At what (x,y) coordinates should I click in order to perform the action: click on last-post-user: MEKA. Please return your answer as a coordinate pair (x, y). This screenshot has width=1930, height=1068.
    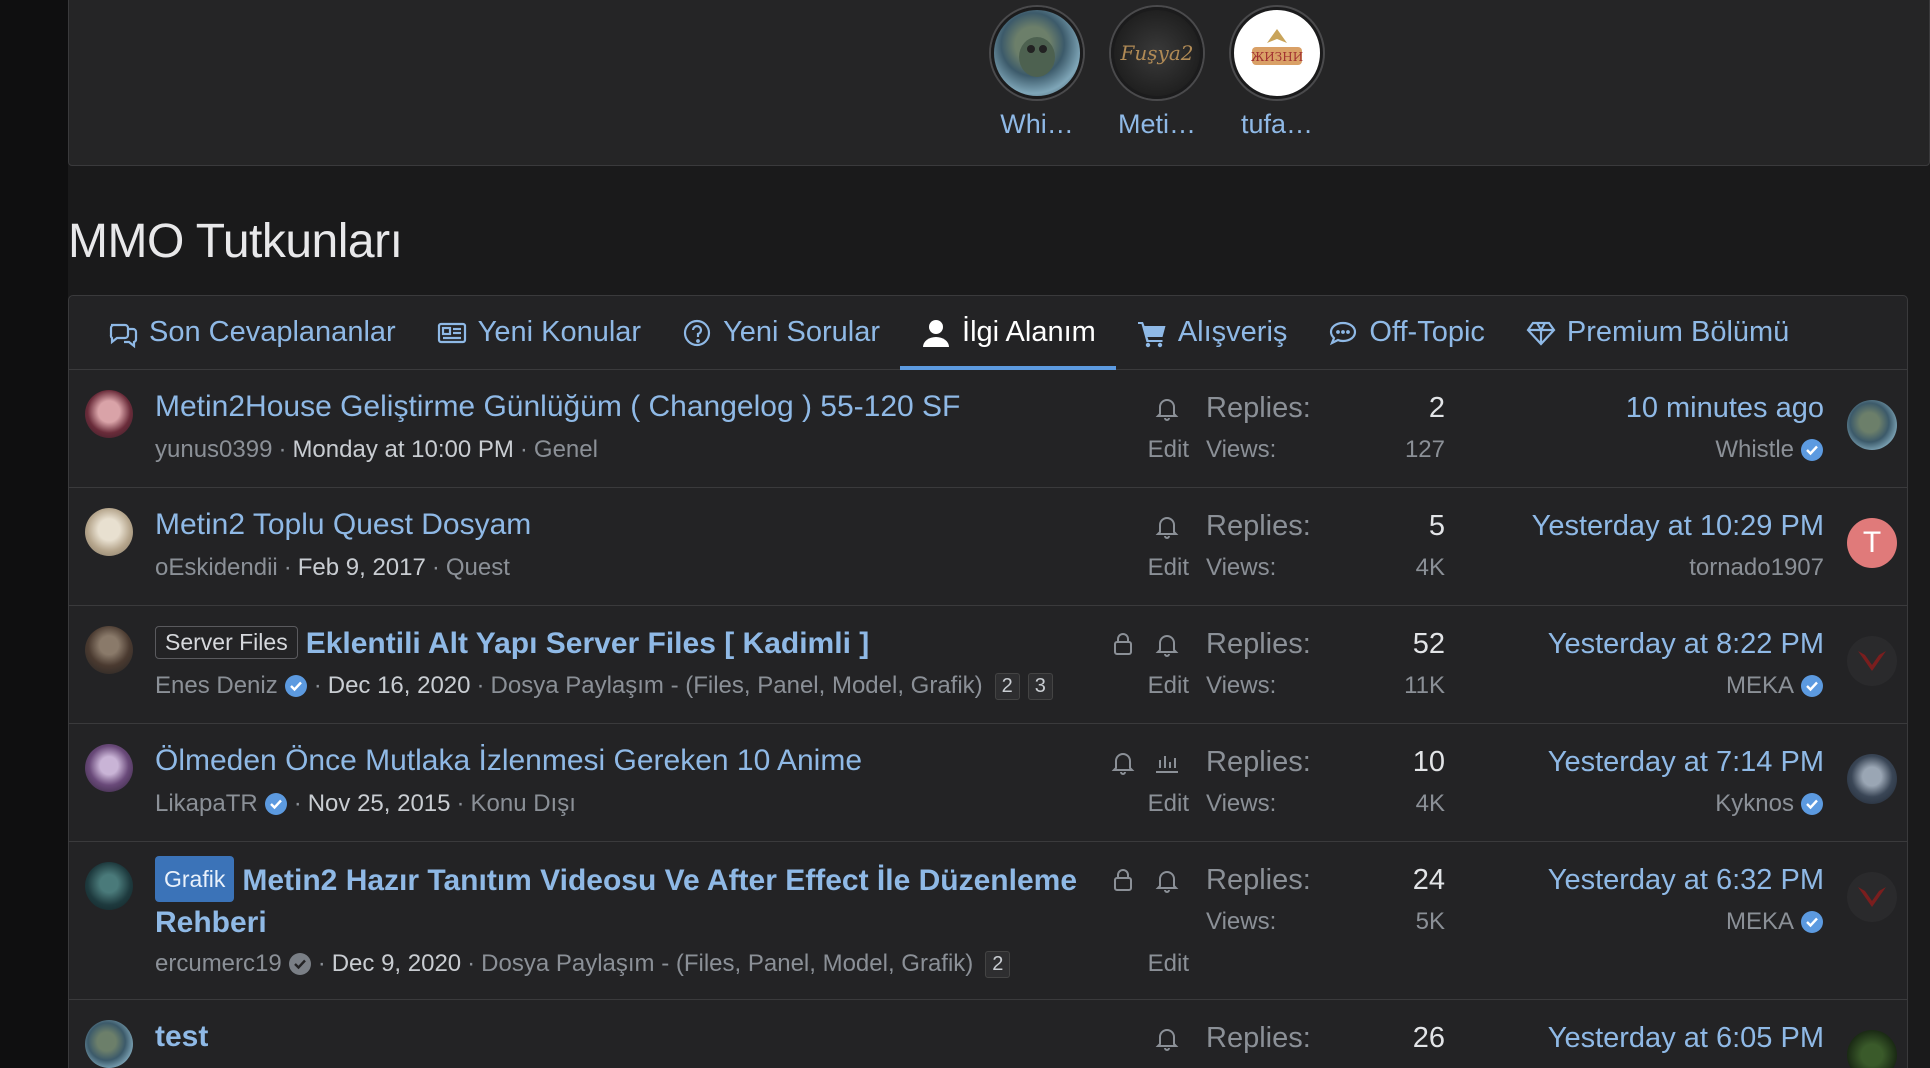
    Looking at the image, I should click on (1775, 922).